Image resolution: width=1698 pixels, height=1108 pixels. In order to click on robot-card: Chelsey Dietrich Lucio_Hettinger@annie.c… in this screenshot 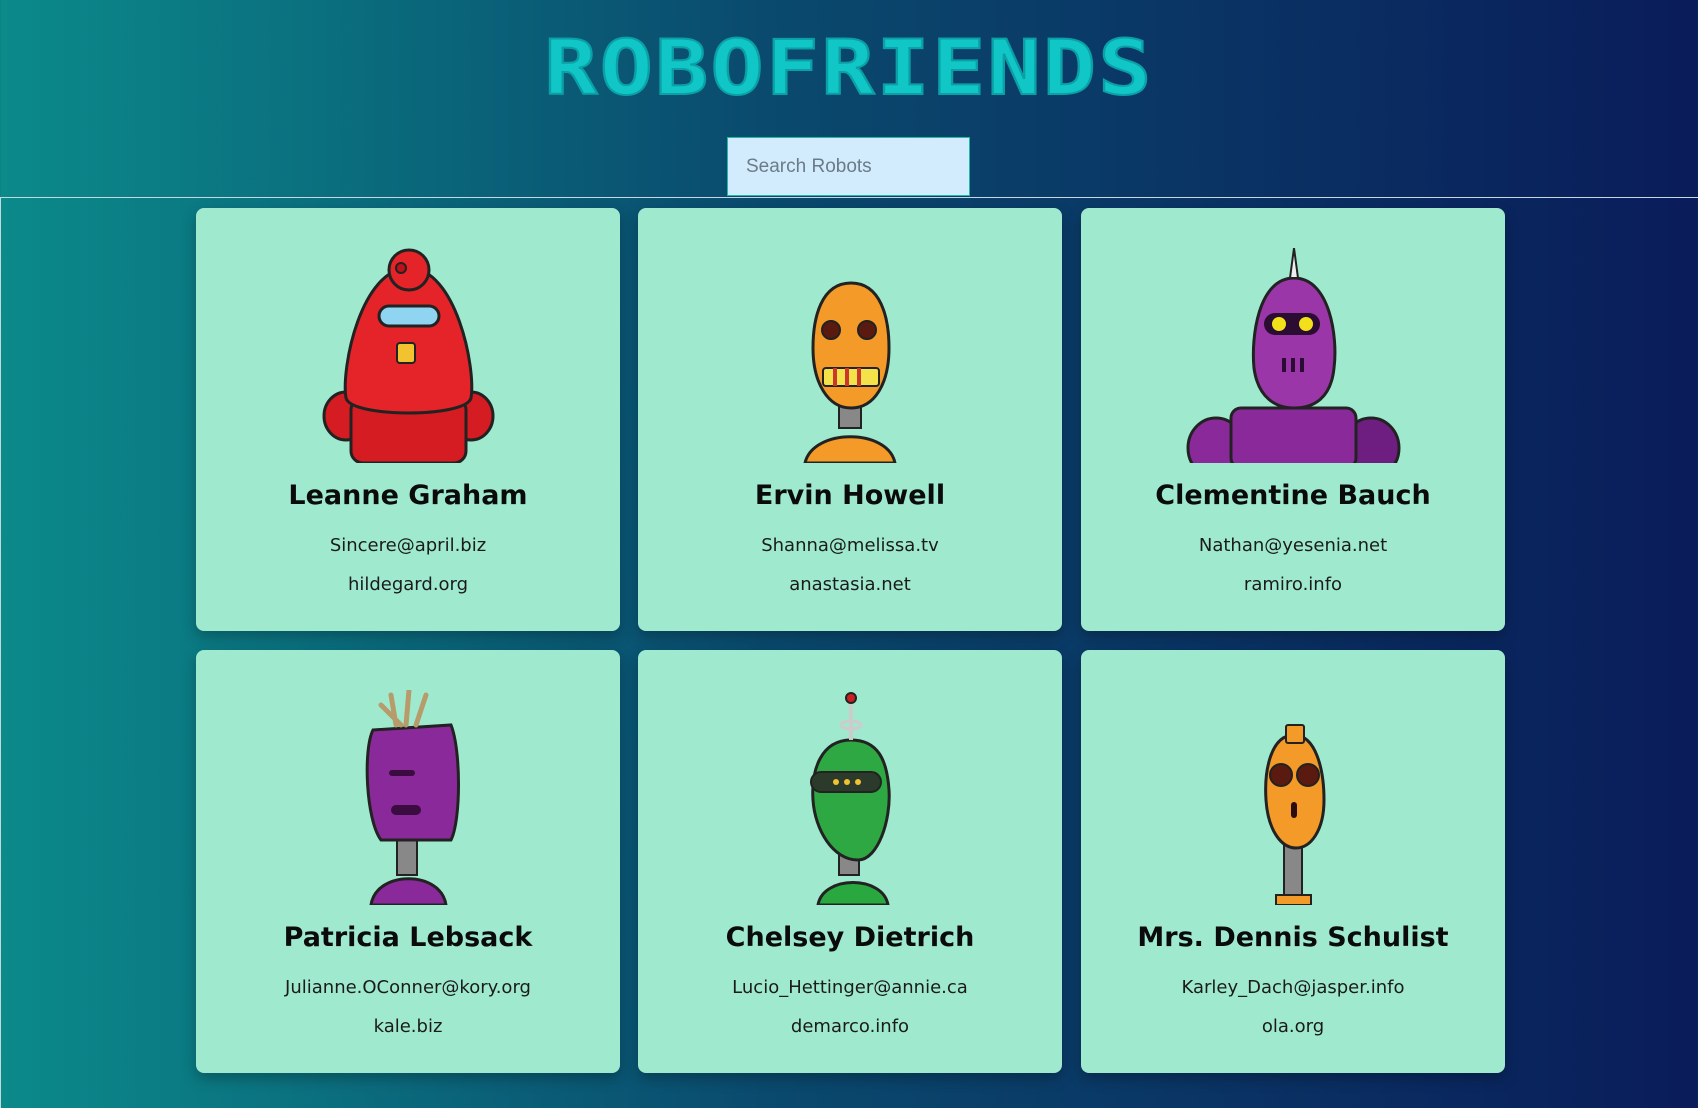, I will do `click(850, 861)`.